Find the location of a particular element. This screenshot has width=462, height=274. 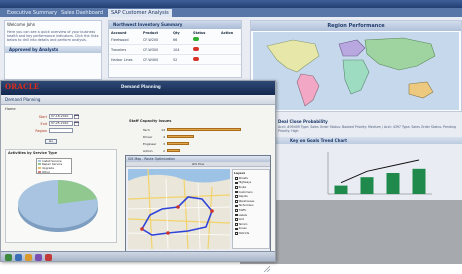

mail-icon is located at coordinates (48, 257).